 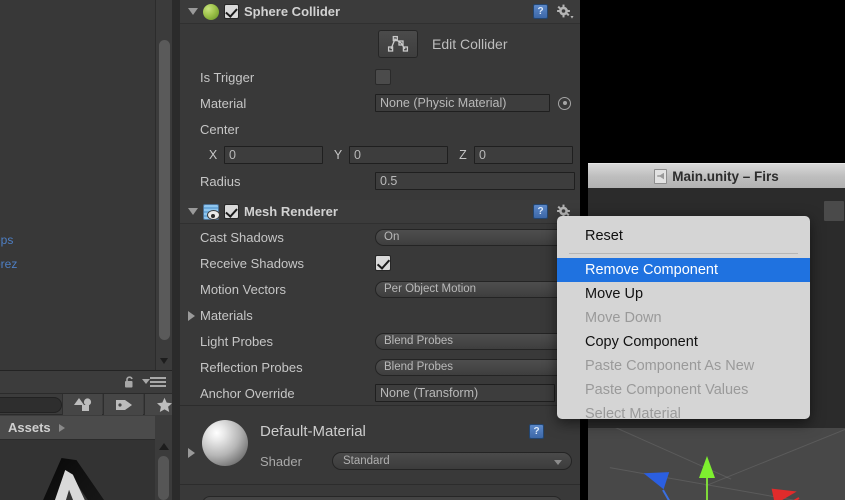 What do you see at coordinates (6, 240) in the screenshot?
I see `hierarchy-item: eps` at bounding box center [6, 240].